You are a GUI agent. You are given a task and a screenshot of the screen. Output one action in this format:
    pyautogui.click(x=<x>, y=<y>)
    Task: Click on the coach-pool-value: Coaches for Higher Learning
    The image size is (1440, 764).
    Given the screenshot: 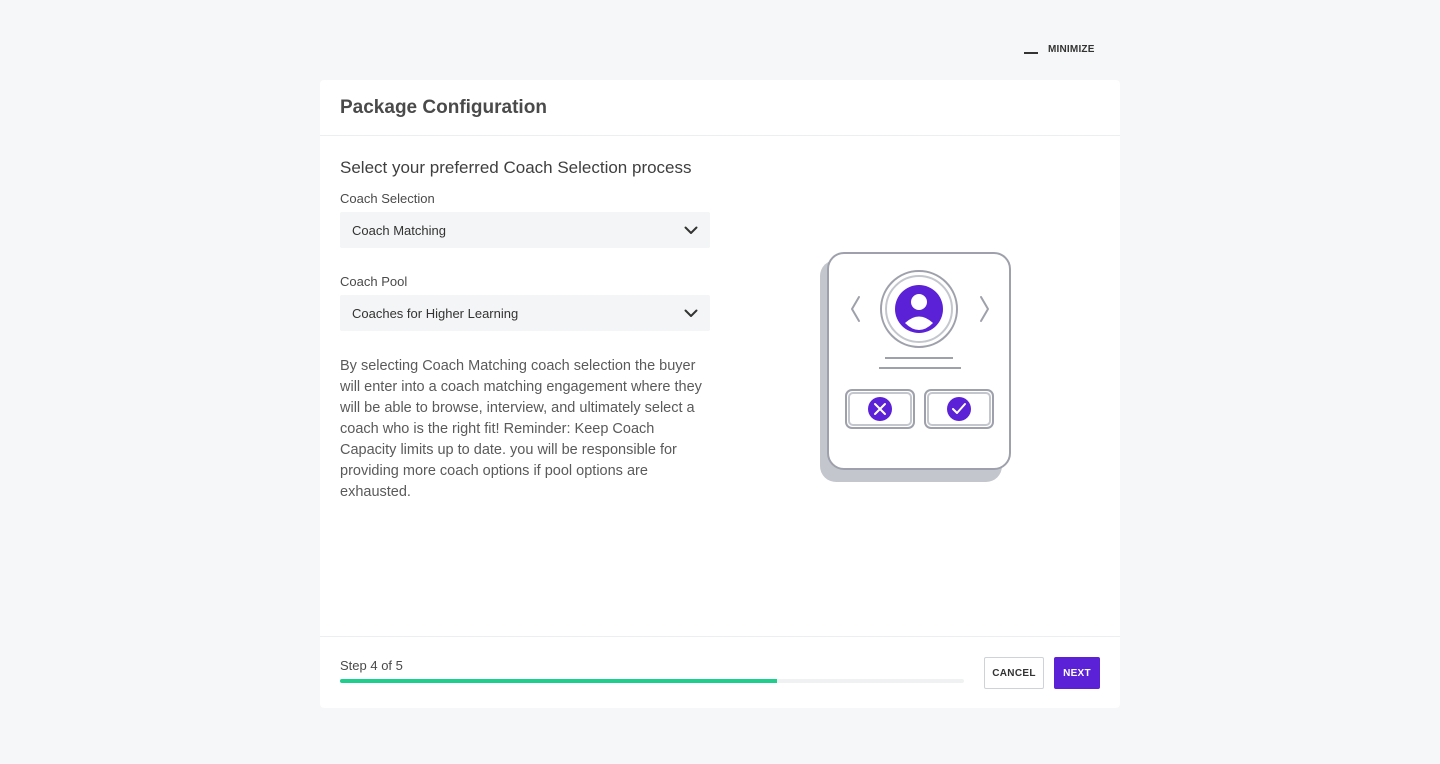 What is the action you would take?
    pyautogui.click(x=435, y=313)
    